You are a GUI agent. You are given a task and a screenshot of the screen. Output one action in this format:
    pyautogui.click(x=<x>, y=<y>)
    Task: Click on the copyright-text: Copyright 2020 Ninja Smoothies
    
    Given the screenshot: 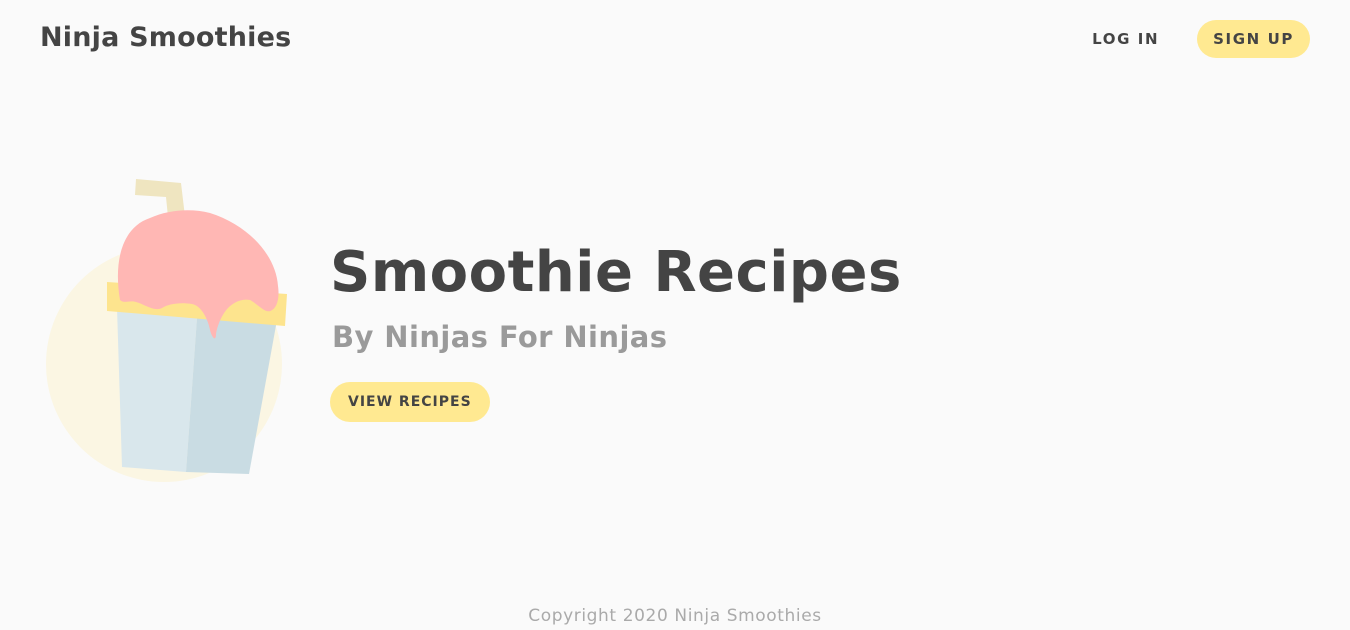 What is the action you would take?
    pyautogui.click(x=675, y=616)
    